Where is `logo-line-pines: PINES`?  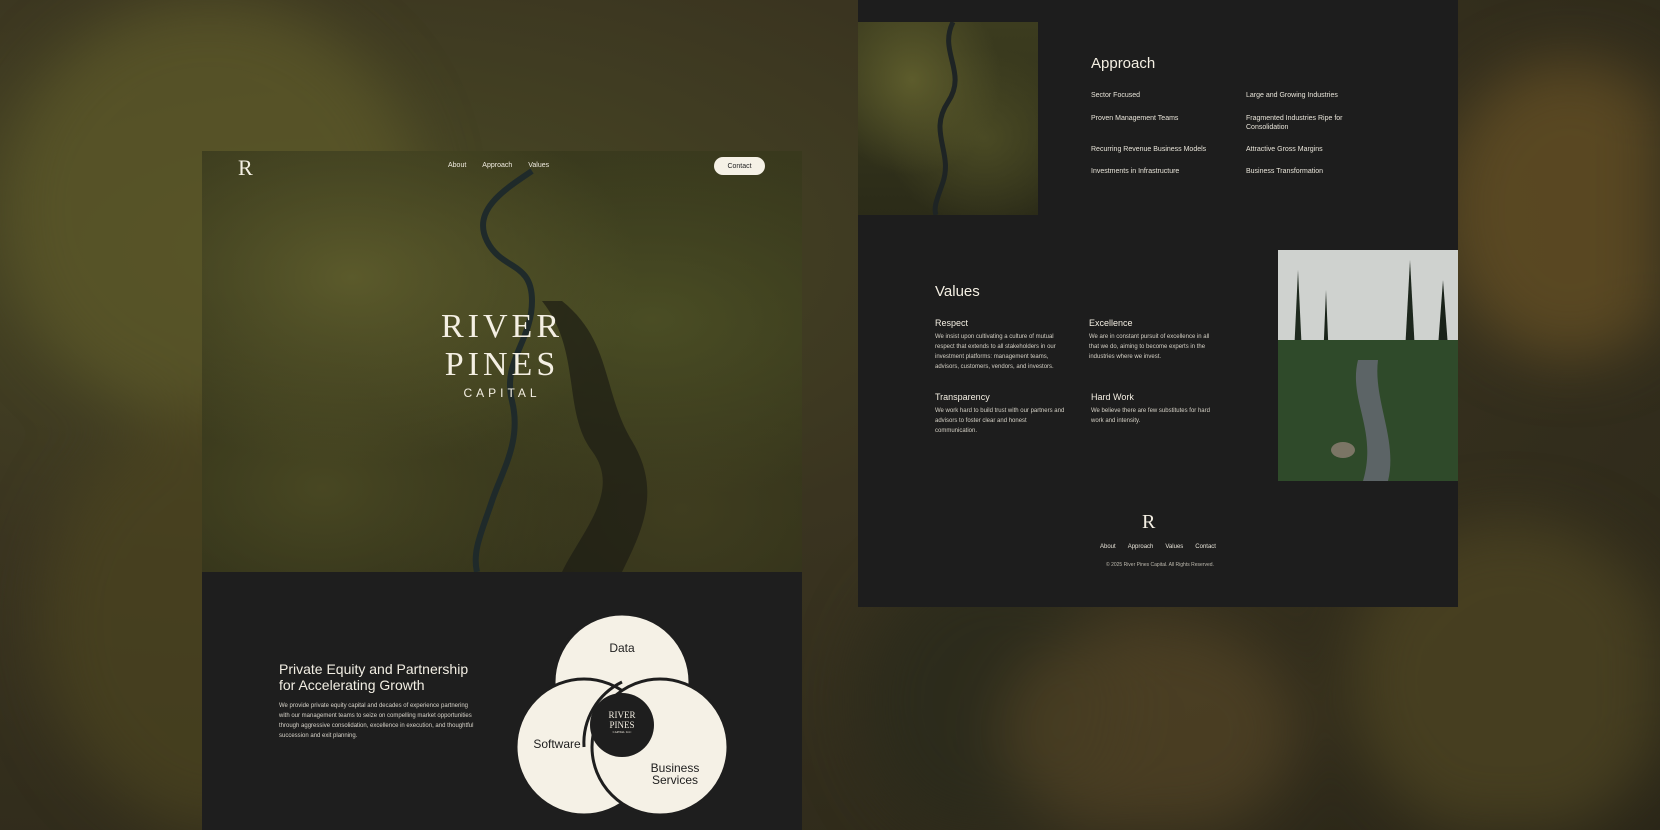 logo-line-pines: PINES is located at coordinates (502, 364).